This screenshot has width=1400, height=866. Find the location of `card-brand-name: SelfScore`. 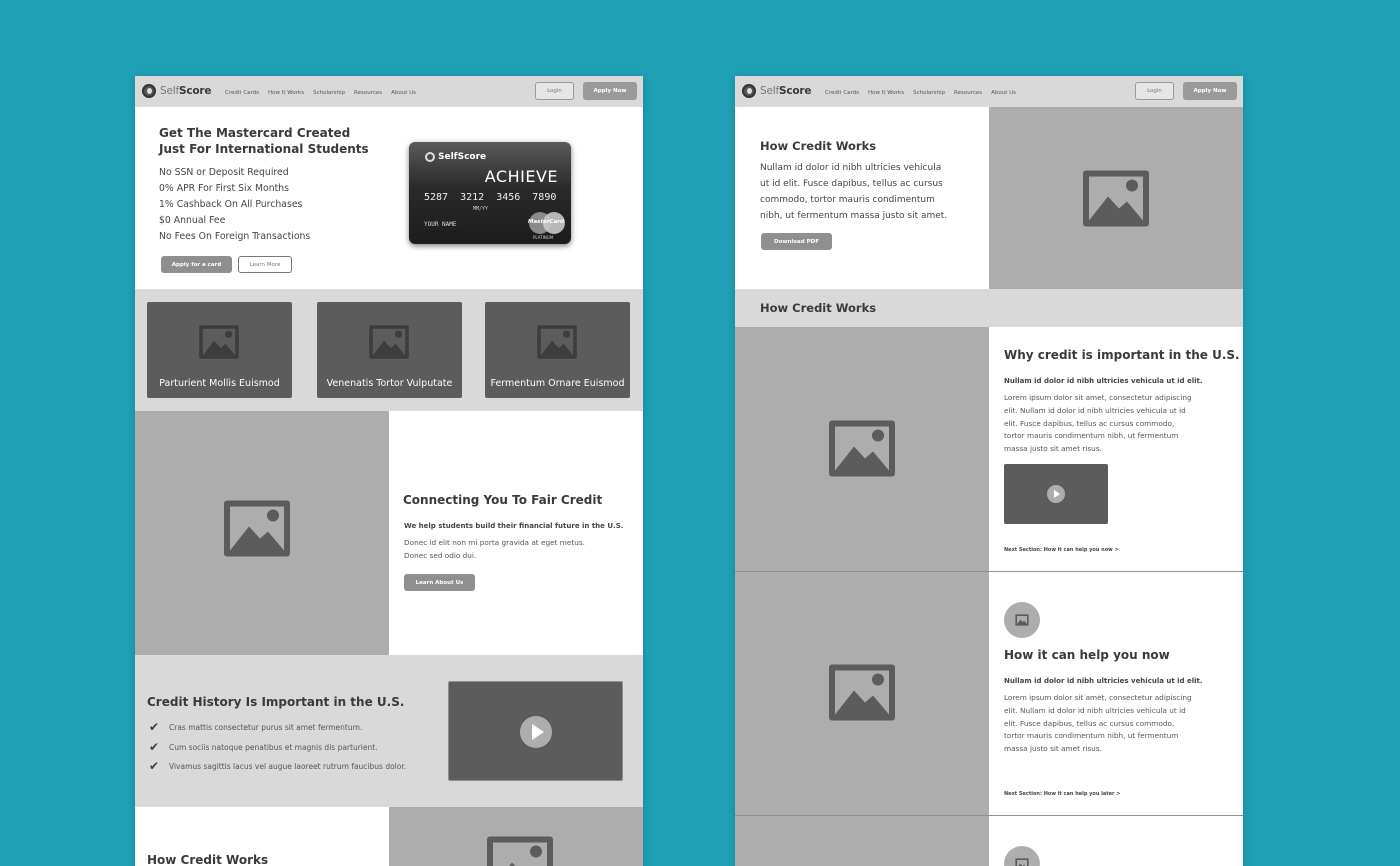

card-brand-name: SelfScore is located at coordinates (462, 157).